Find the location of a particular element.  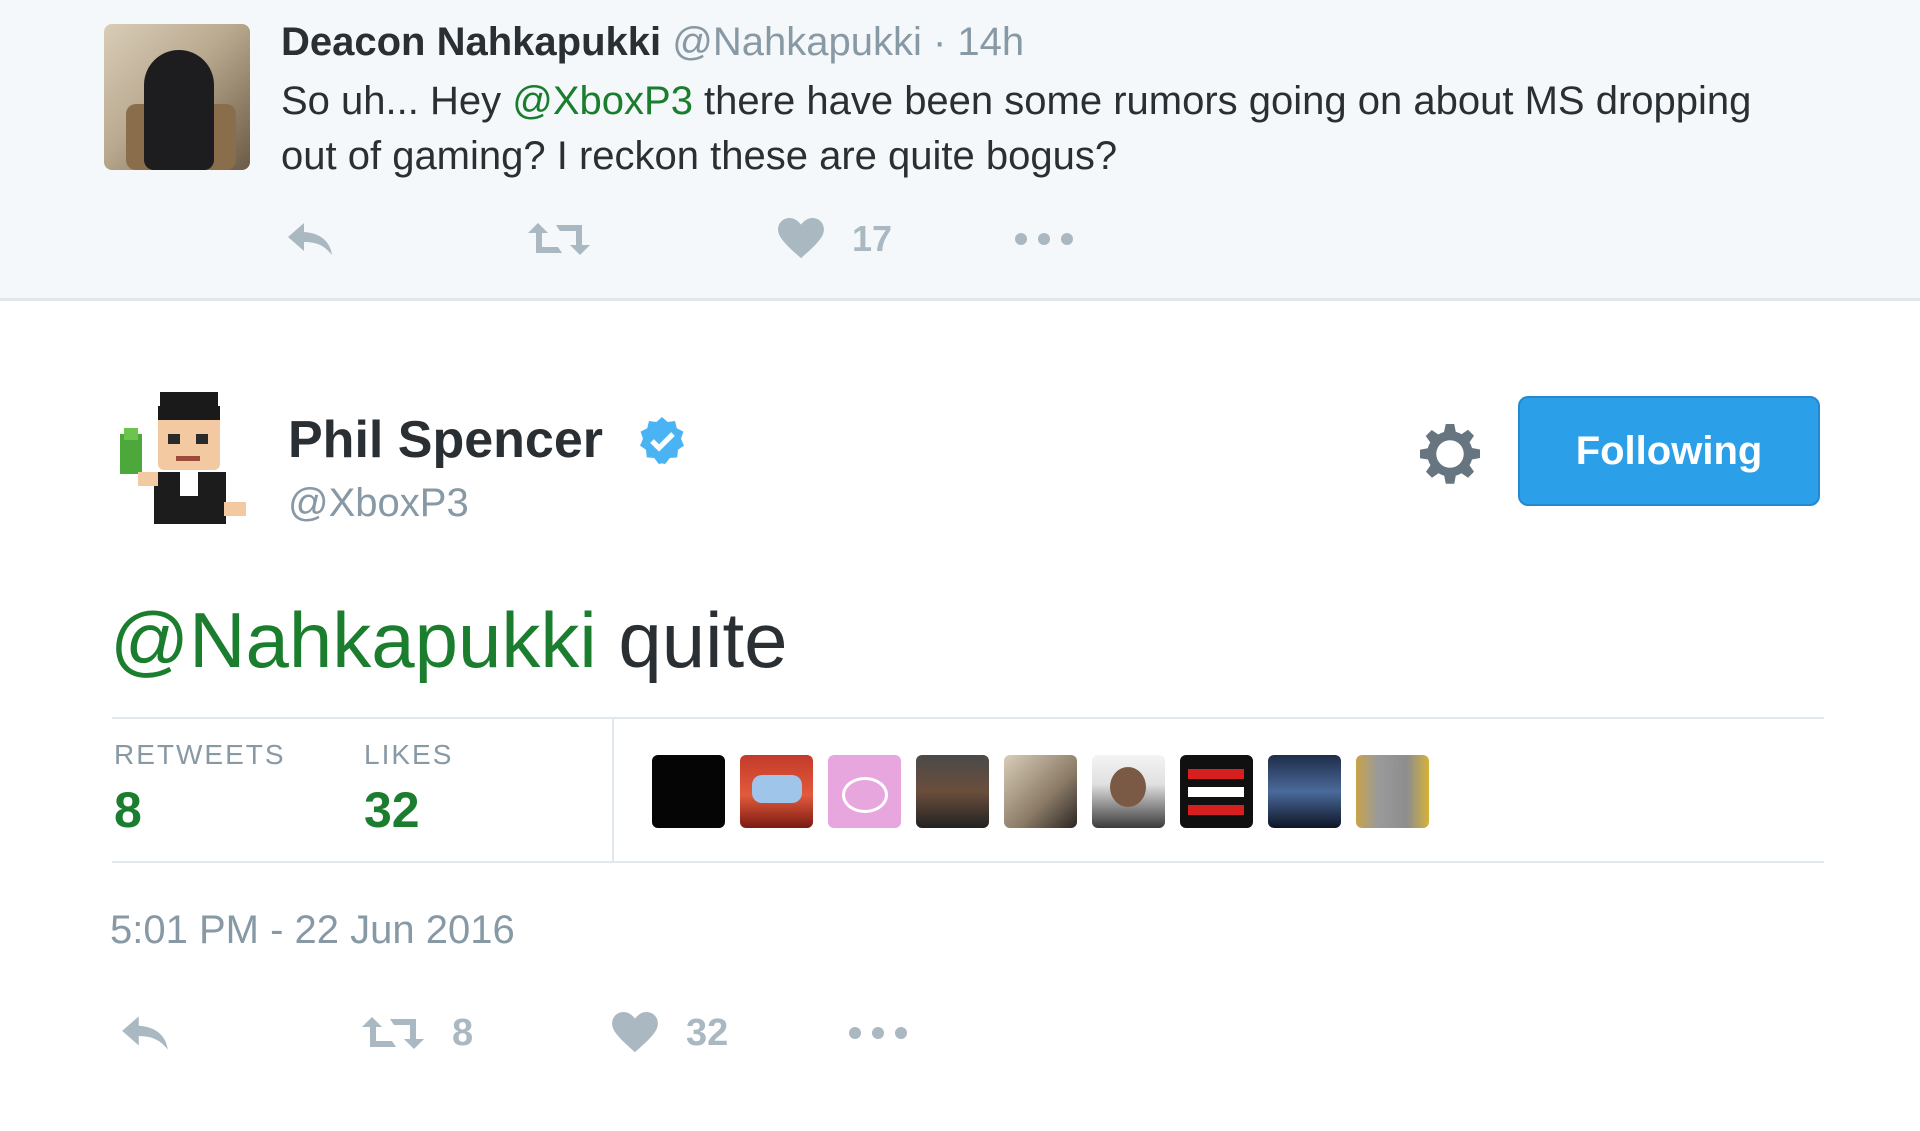

tweet-header: Deacon Nahkapukki @Nahkapukki · 14h is located at coordinates (652, 42).